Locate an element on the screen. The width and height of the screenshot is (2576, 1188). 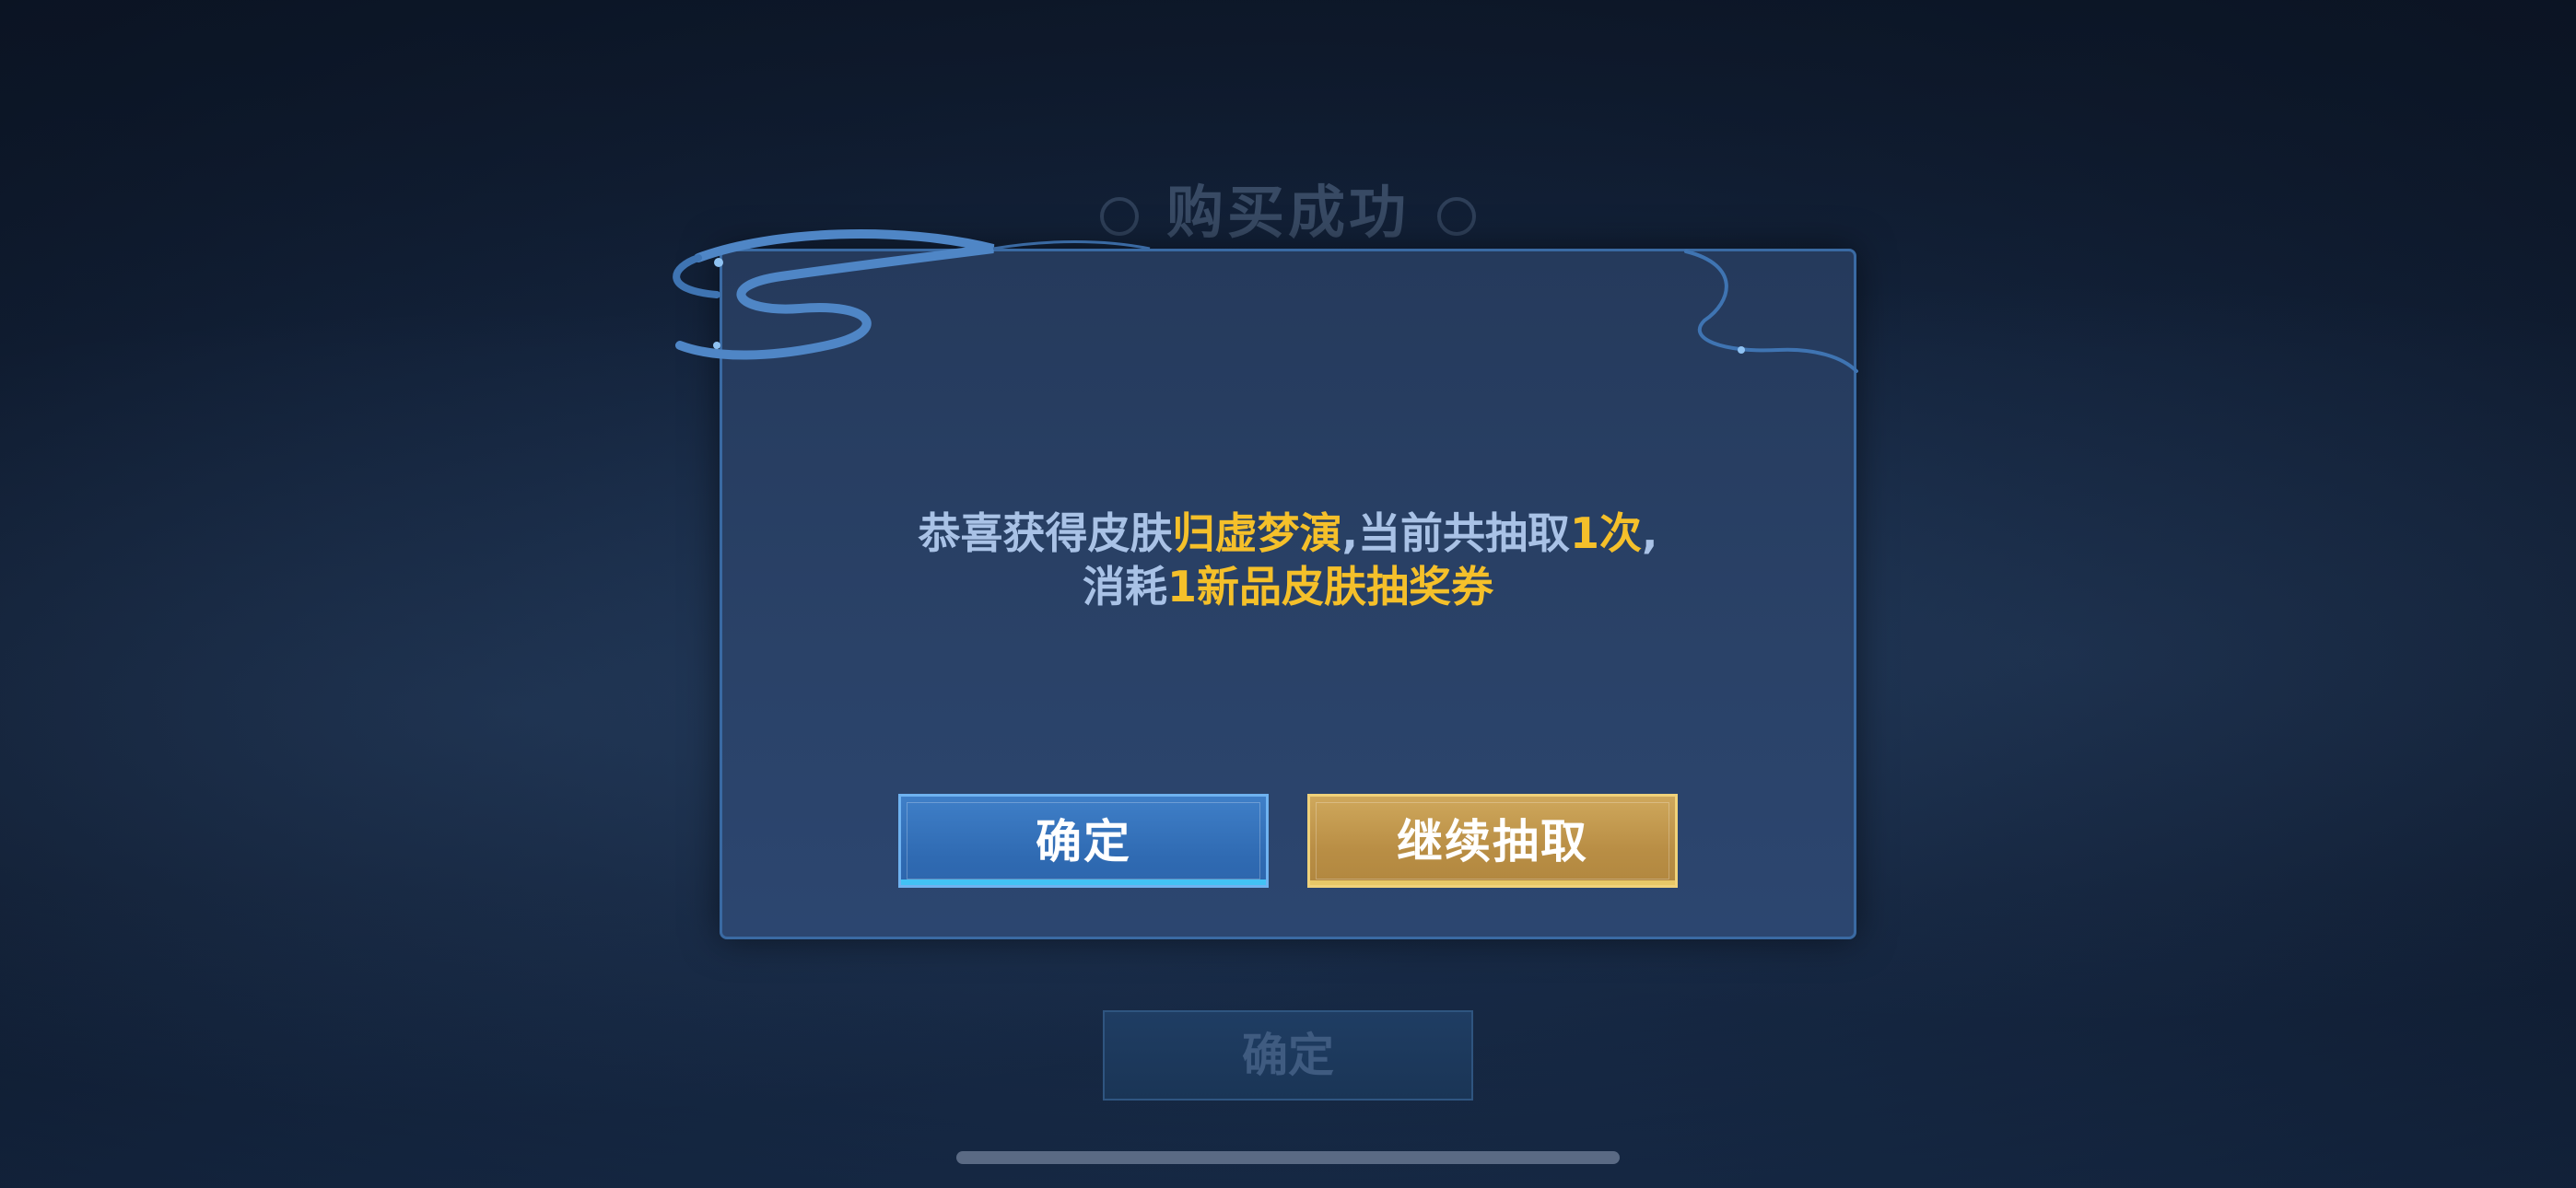
message-line-1: 恭喜获得皮肤归虚梦演,当前共抽取1次, is located at coordinates (1288, 533).